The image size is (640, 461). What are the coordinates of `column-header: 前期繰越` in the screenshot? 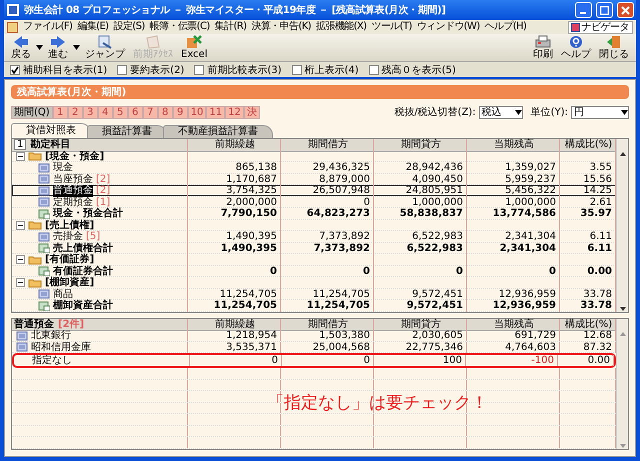 It's located at (234, 324).